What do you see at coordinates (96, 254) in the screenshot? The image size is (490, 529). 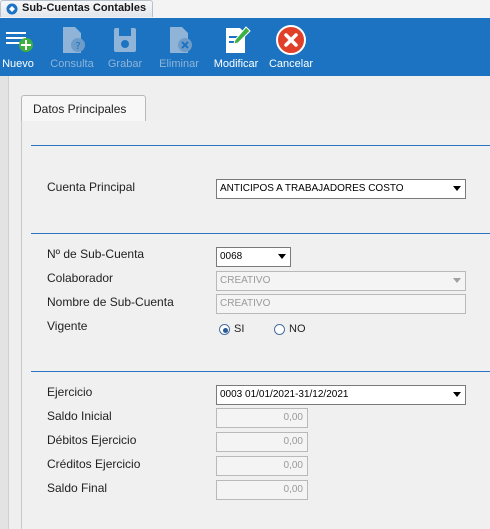 I see `sub-cuenta-label: Nº de Sub-Cuenta` at bounding box center [96, 254].